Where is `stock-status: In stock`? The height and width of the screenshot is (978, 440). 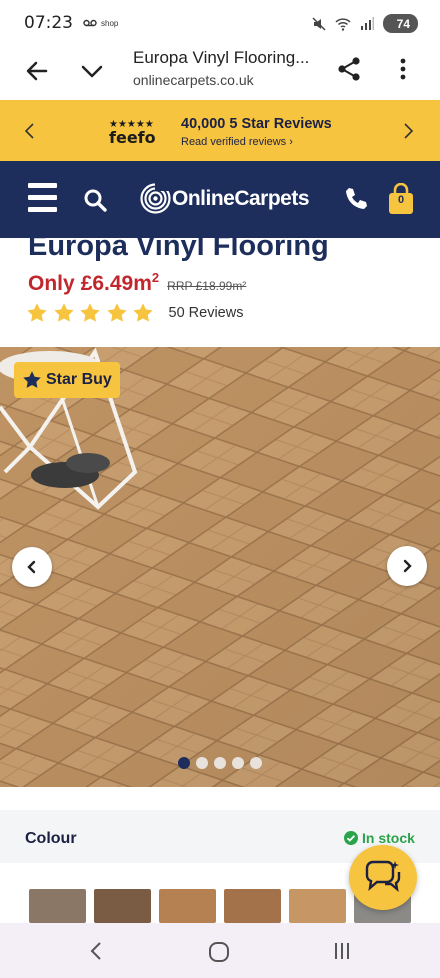 stock-status: In stock is located at coordinates (379, 838).